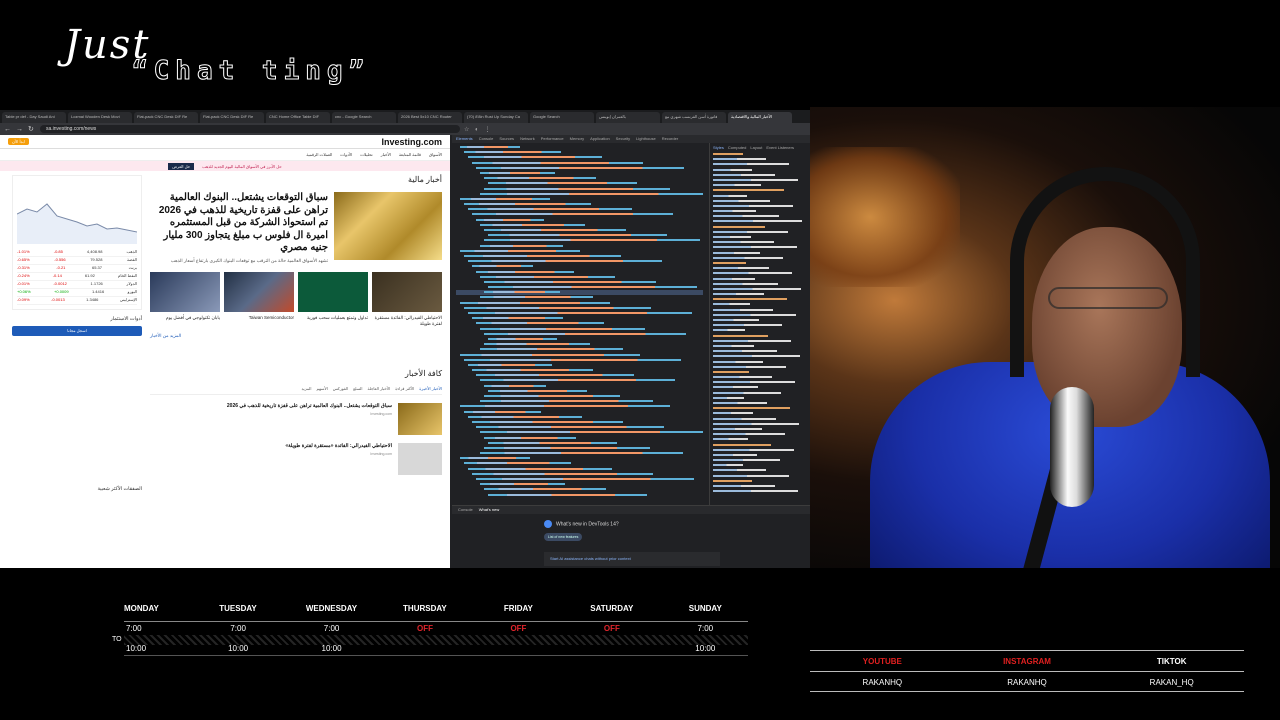 This screenshot has width=1280, height=720. Describe the element at coordinates (34, 117) in the screenshot. I see `browser-tab: Table pr def - Day Saudi Ani` at that location.